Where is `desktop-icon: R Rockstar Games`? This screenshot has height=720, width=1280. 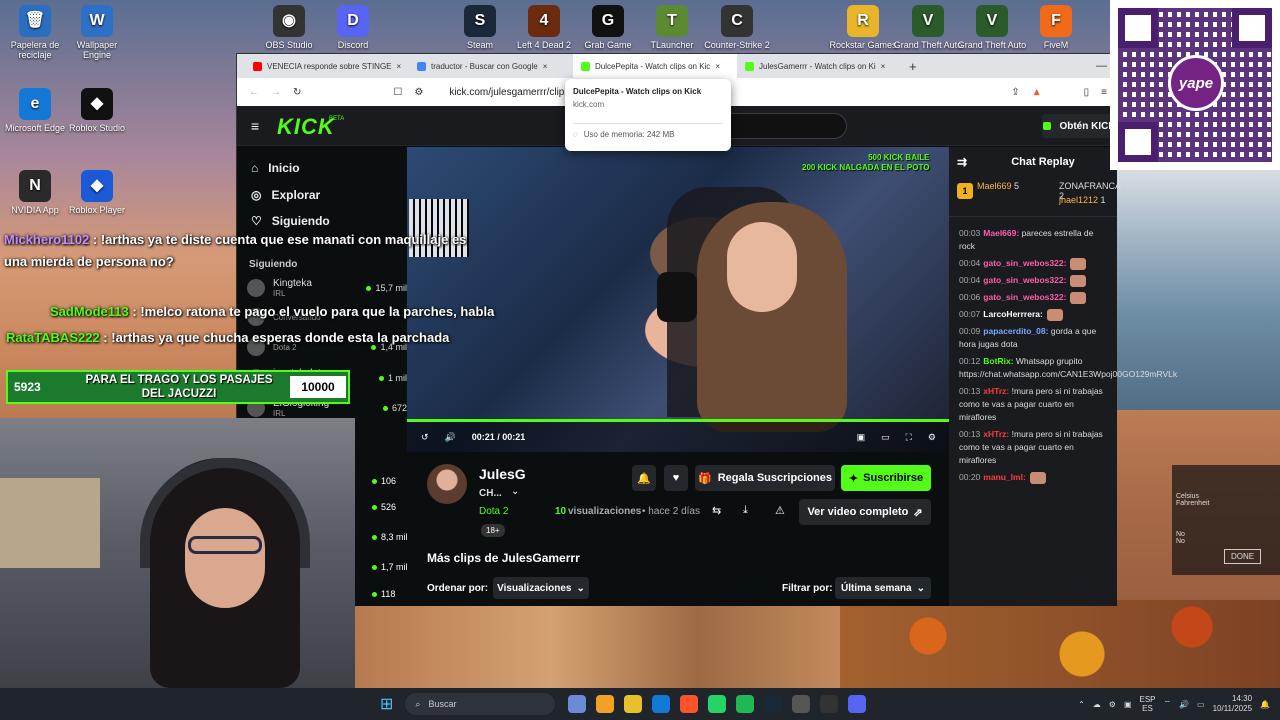
desktop-icon: R Rockstar Games is located at coordinates (863, 27).